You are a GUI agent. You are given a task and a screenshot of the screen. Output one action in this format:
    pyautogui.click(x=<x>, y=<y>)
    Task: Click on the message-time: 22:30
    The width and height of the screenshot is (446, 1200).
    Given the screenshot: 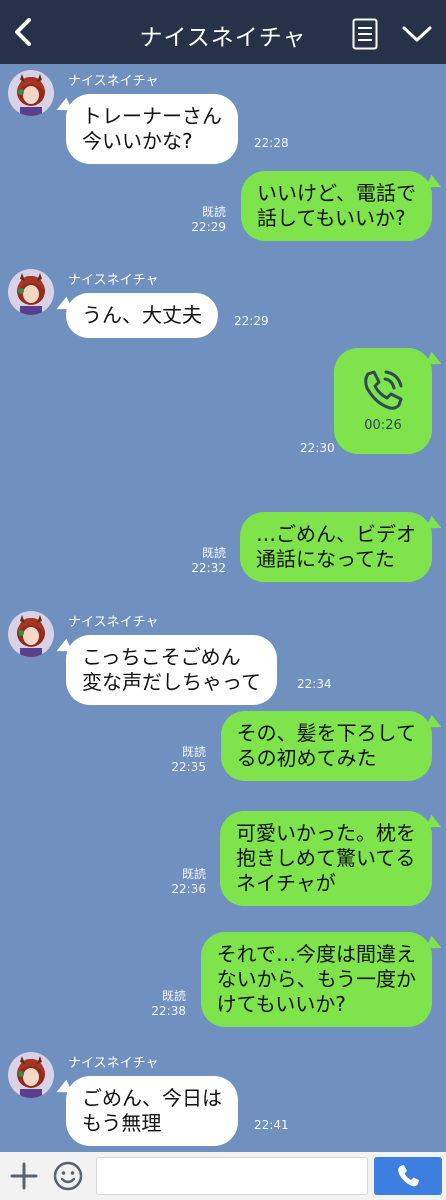 What is the action you would take?
    pyautogui.click(x=317, y=448)
    